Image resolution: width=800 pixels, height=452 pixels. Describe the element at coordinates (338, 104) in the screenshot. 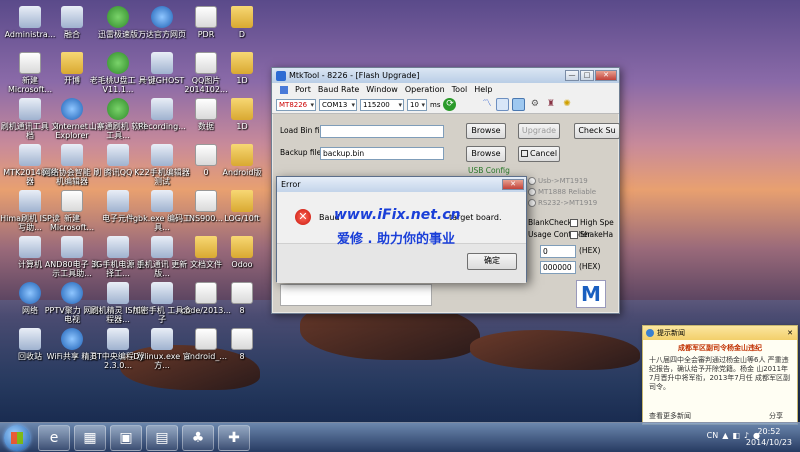

I see `port-select: COM13` at that location.